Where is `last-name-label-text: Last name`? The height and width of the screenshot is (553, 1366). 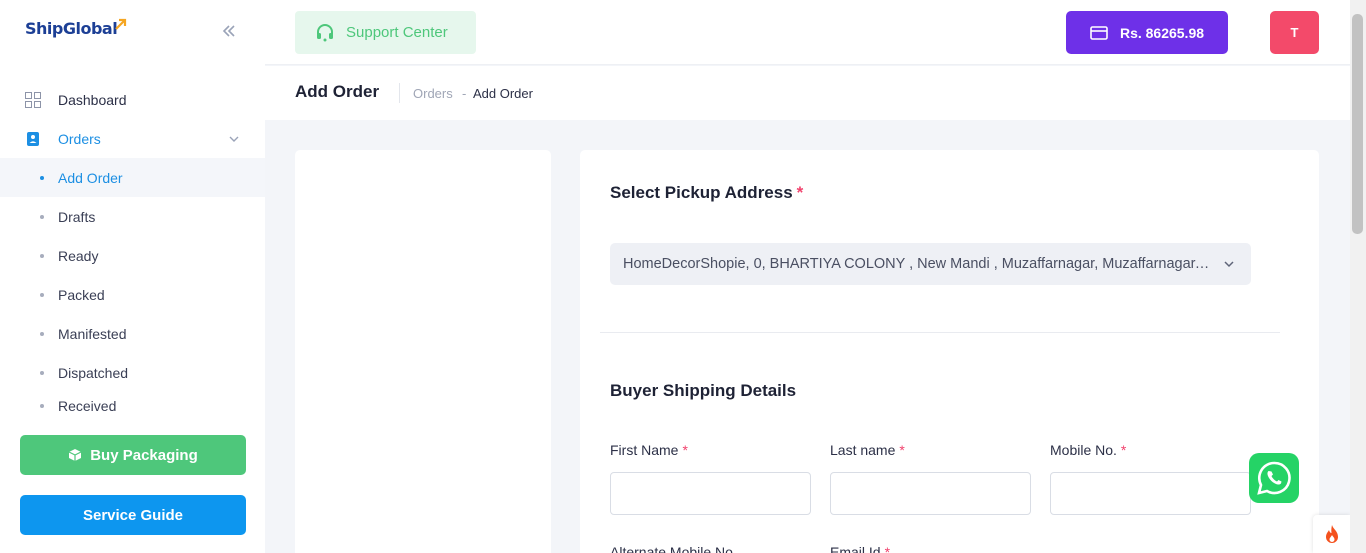 last-name-label-text: Last name is located at coordinates (863, 450).